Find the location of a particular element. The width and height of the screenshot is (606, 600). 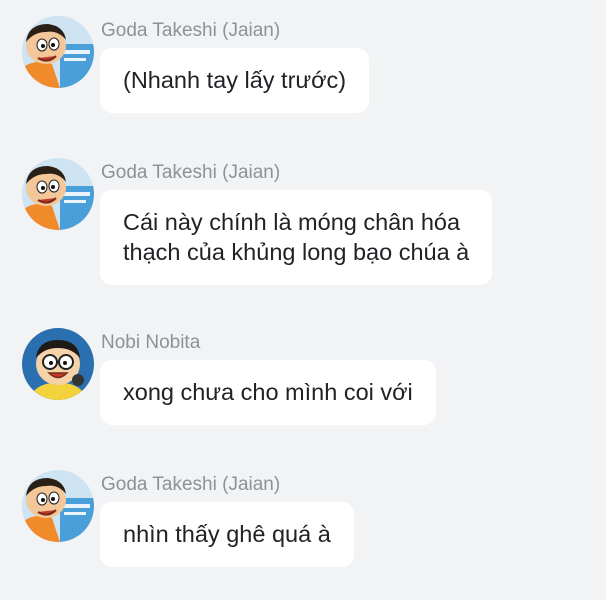

message-text: nhìn thấy ghê quá à is located at coordinates (227, 534).